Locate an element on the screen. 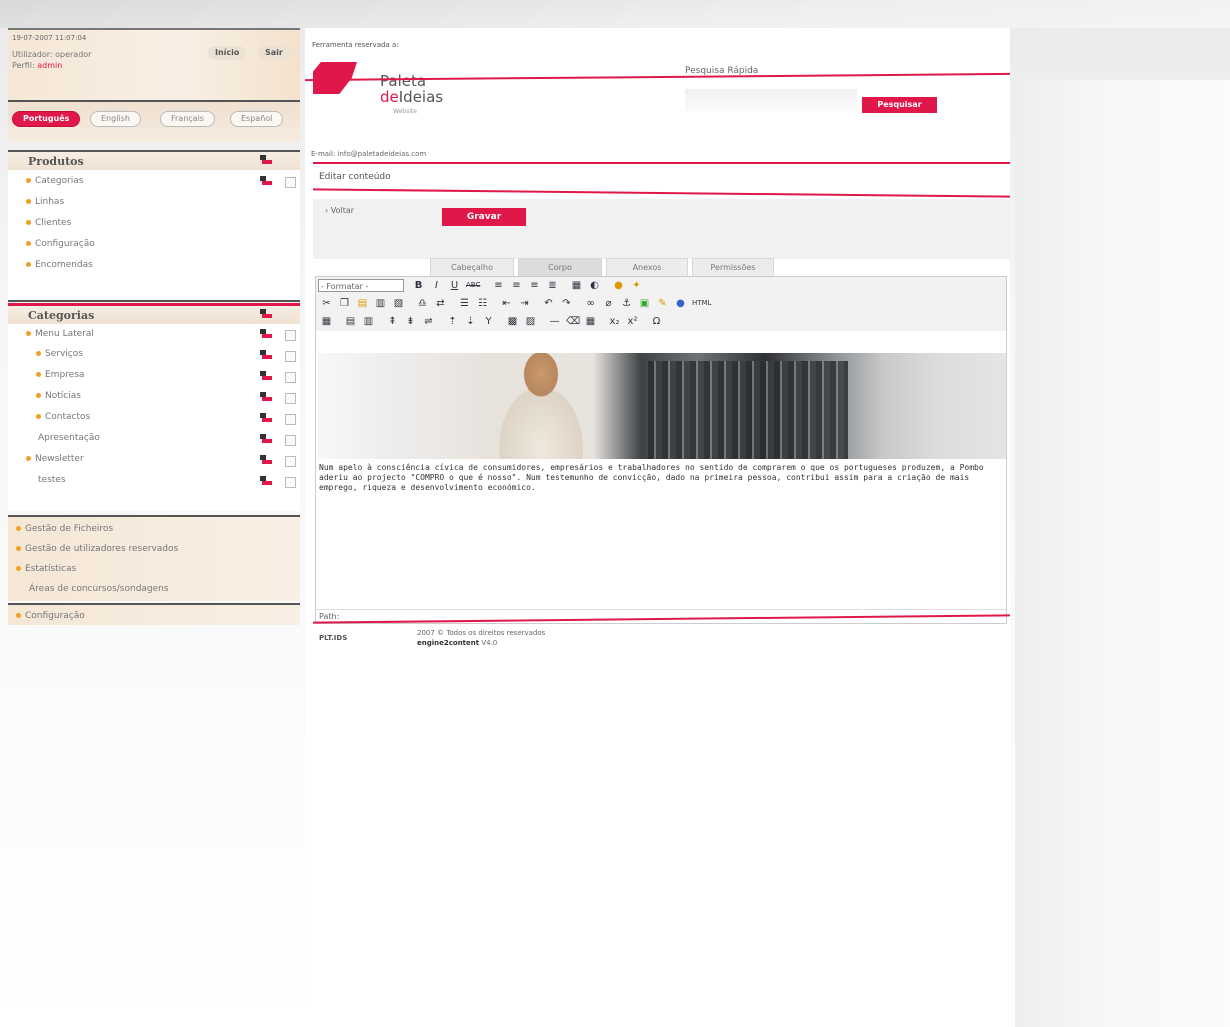 This screenshot has height=1027, width=1230. sidebar-item-clientes: Clientes is located at coordinates (48, 223).